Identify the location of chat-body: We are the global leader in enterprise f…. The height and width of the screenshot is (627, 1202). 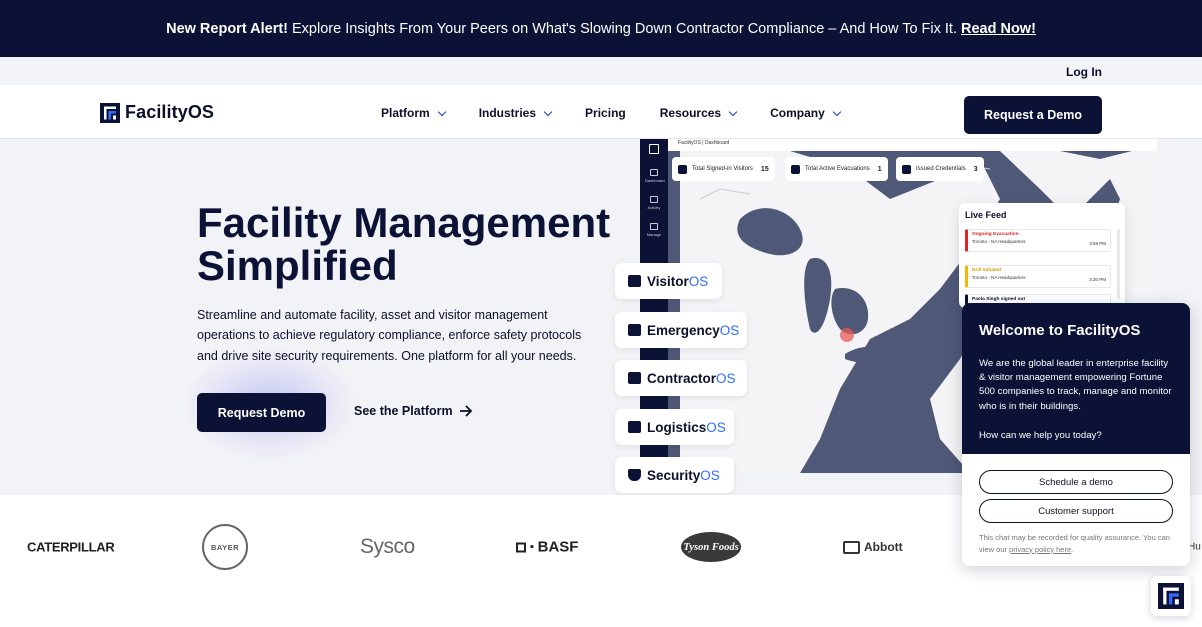
(1075, 385).